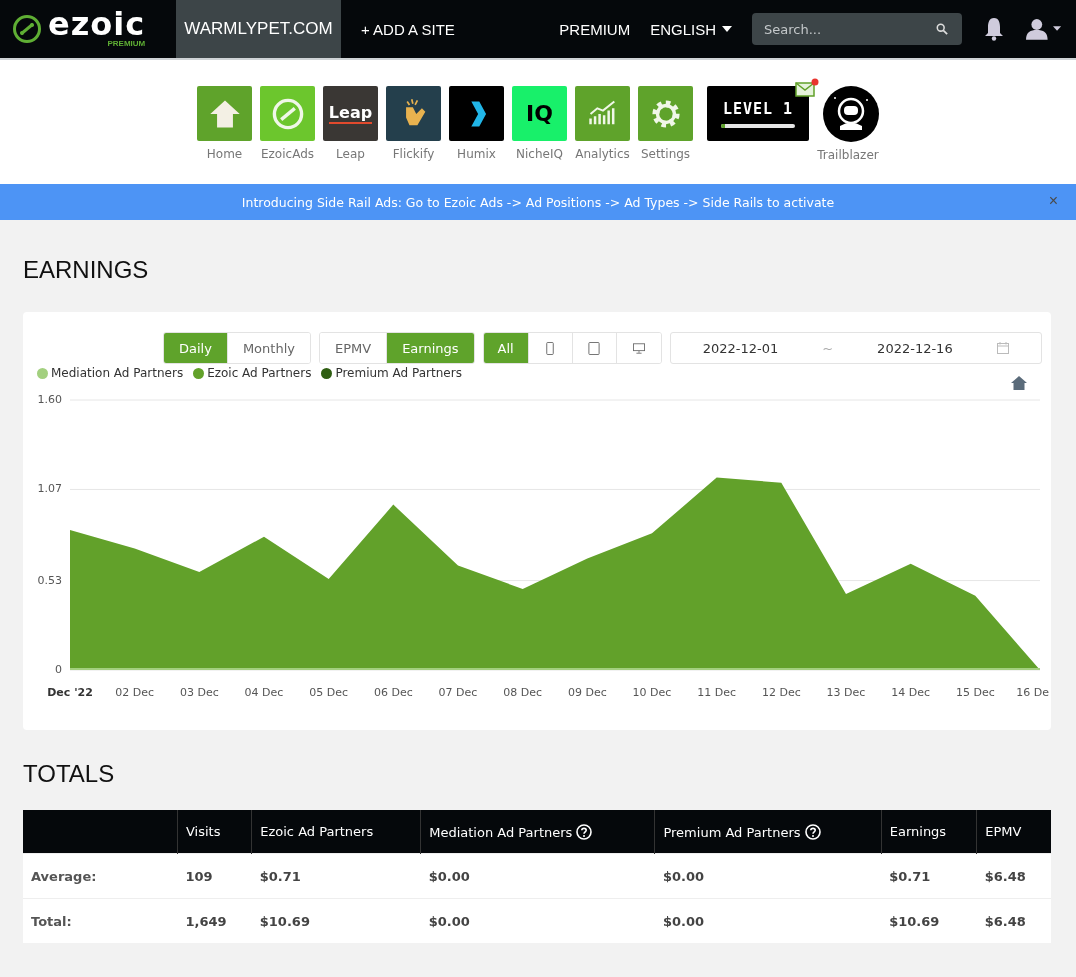 Image resolution: width=1076 pixels, height=977 pixels. What do you see at coordinates (97, 24) in the screenshot?
I see `logo-text: ezoic` at bounding box center [97, 24].